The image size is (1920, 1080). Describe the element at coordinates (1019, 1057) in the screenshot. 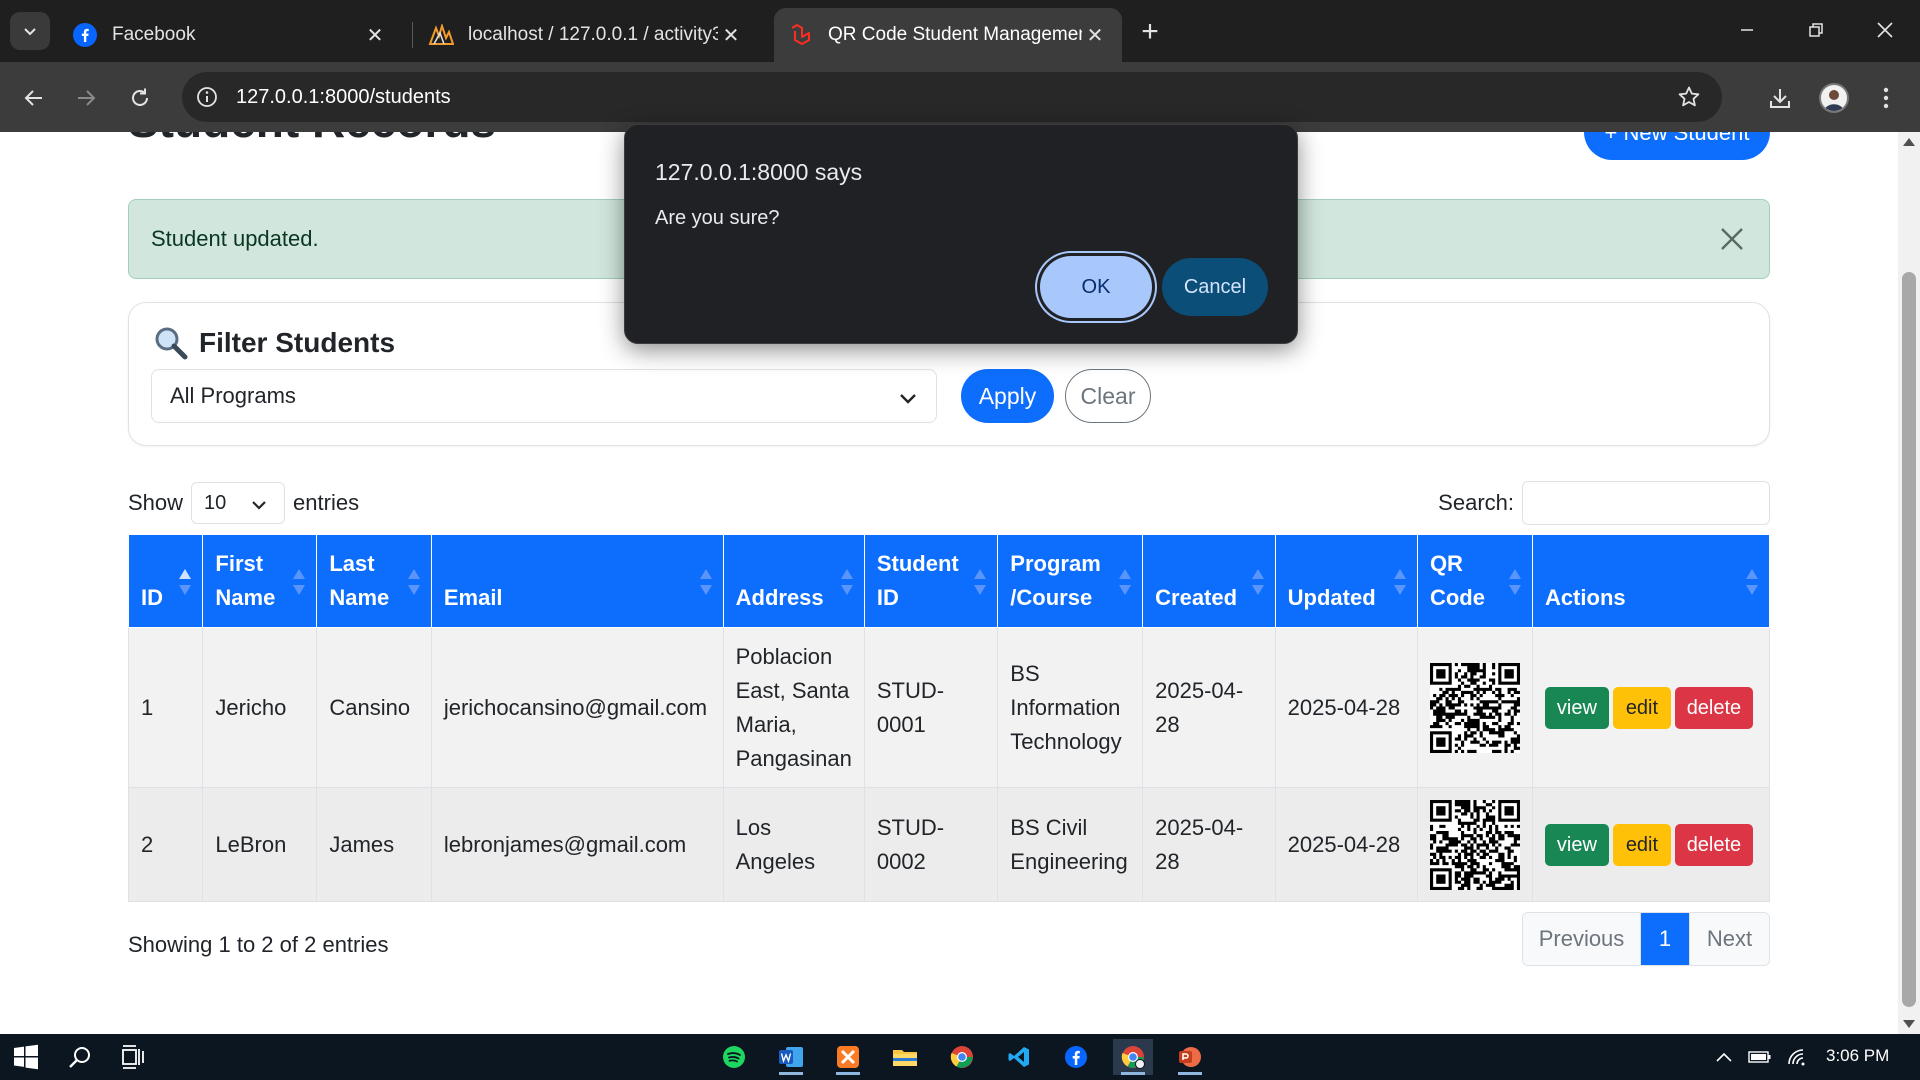

I see `taskbar-vscode` at that location.